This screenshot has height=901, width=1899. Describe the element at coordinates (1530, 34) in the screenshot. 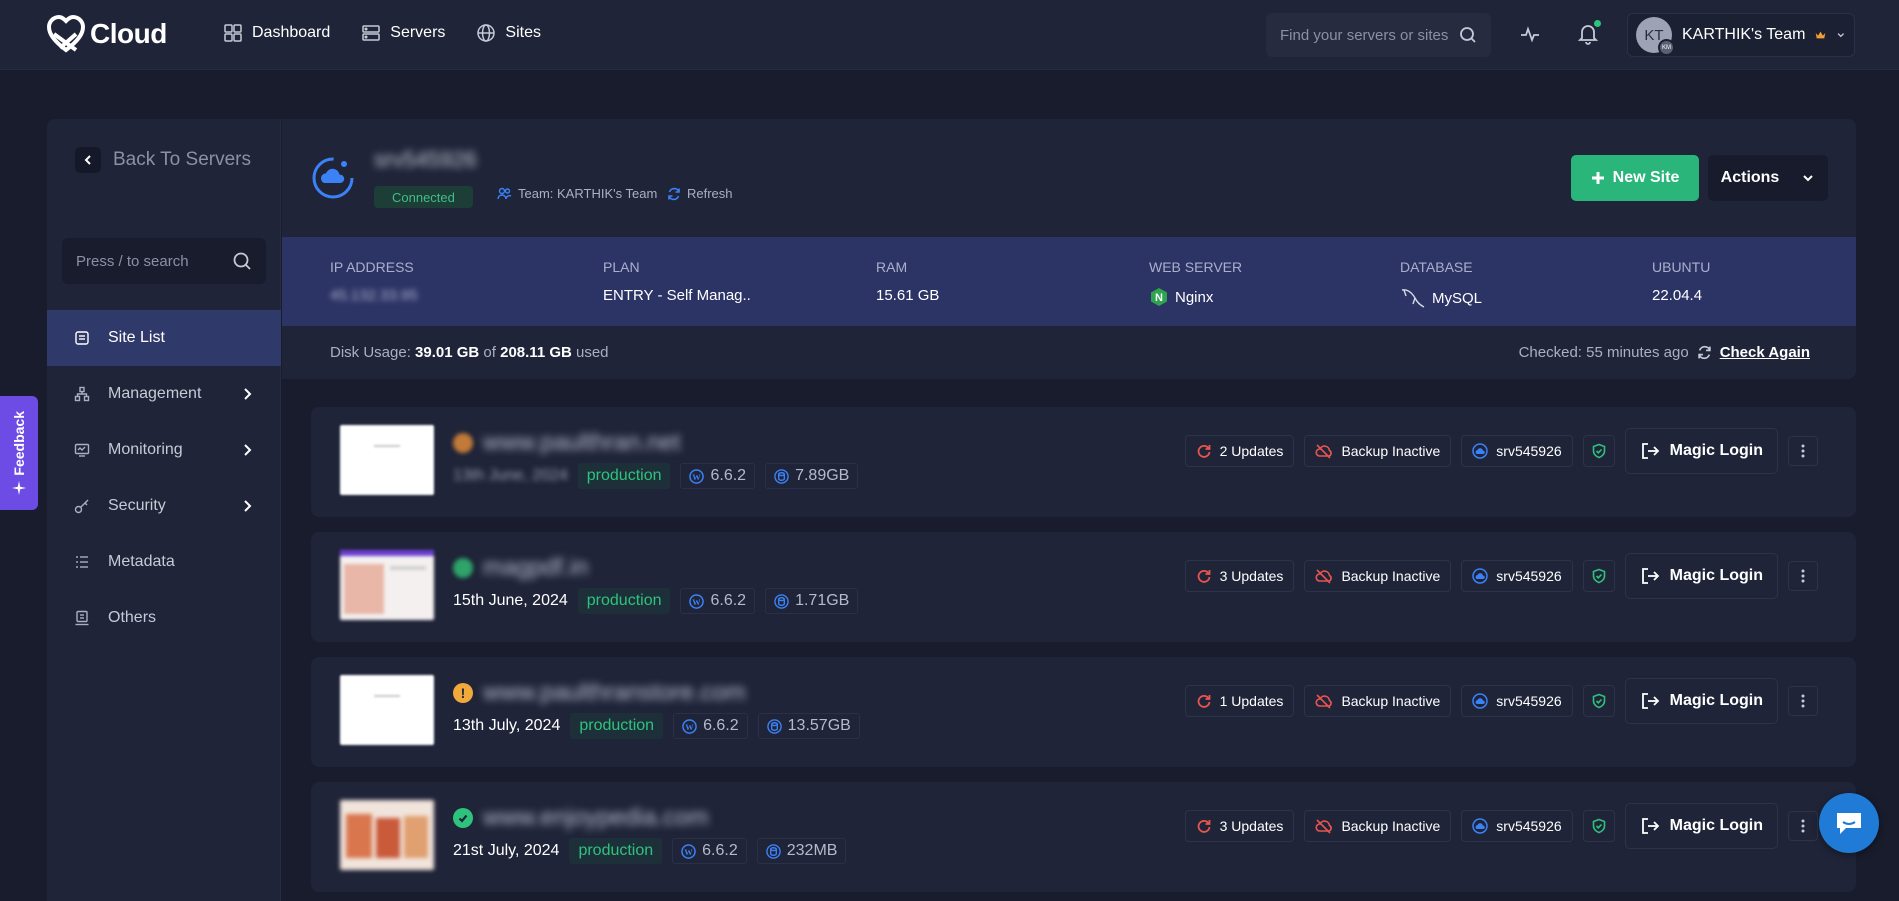

I see `activity-icon` at that location.